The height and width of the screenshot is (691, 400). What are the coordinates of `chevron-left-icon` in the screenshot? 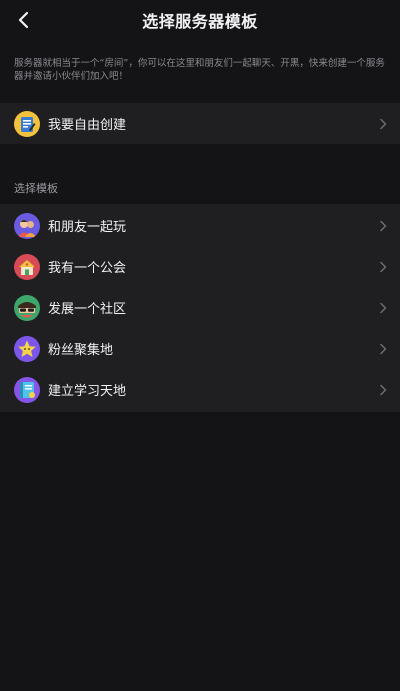 It's located at (23, 20).